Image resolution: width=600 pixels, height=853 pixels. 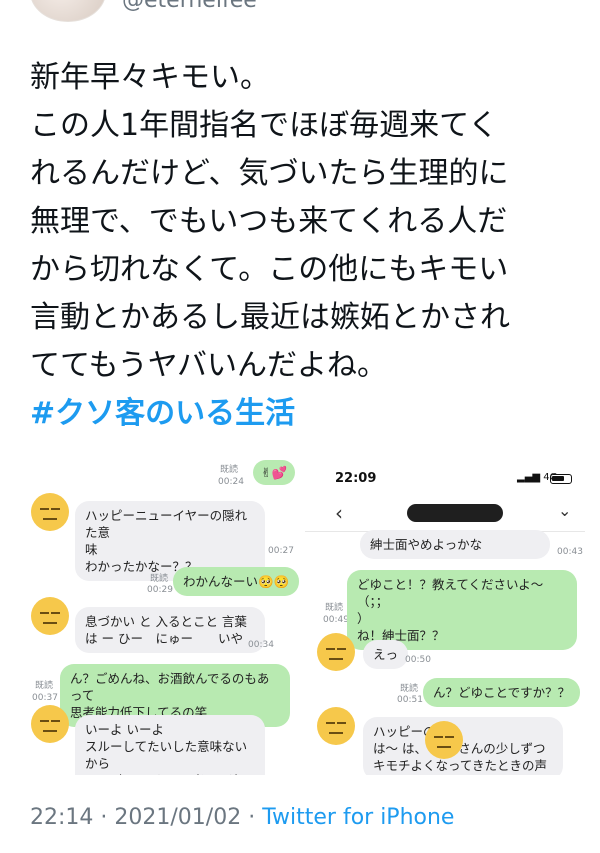 What do you see at coordinates (356, 478) in the screenshot?
I see `status-bar-time: 22:09` at bounding box center [356, 478].